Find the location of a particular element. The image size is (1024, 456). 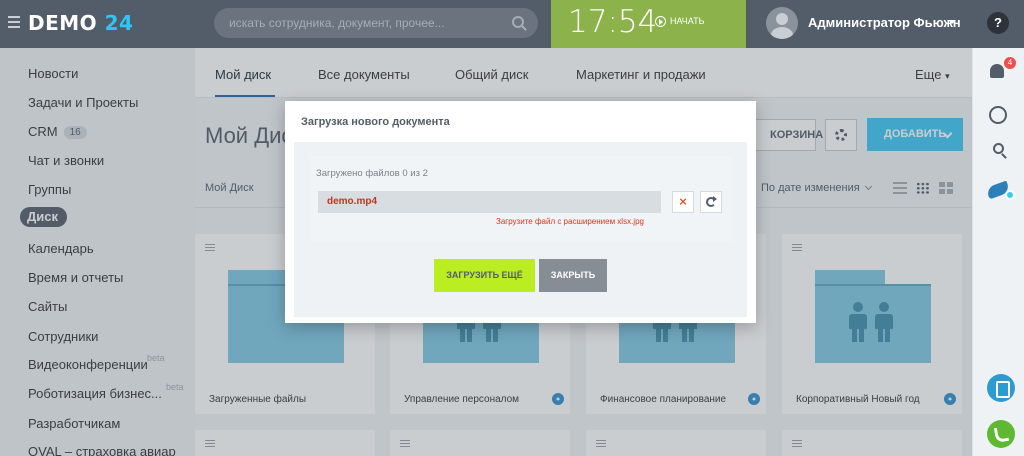

bird-icon is located at coordinates (1000, 189).